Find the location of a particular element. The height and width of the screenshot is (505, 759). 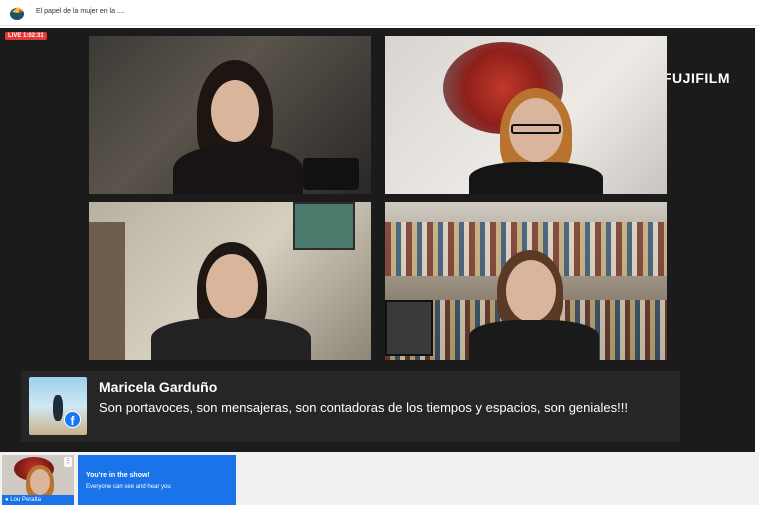

live-badge: LIVE 1:02:31 is located at coordinates (26, 36).